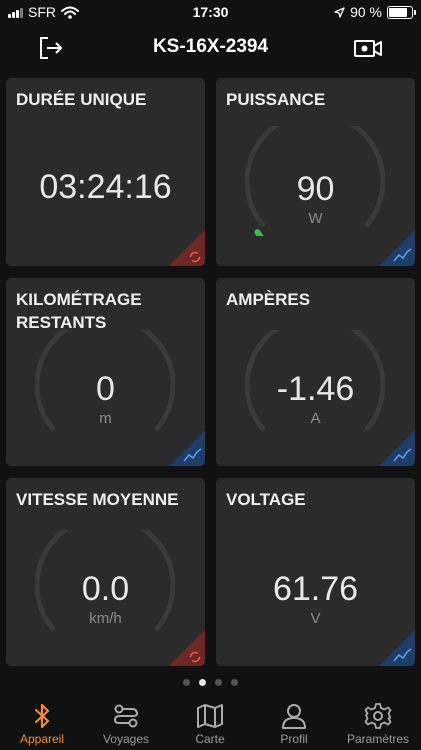  I want to click on tab-profil: Profil, so click(294, 721).